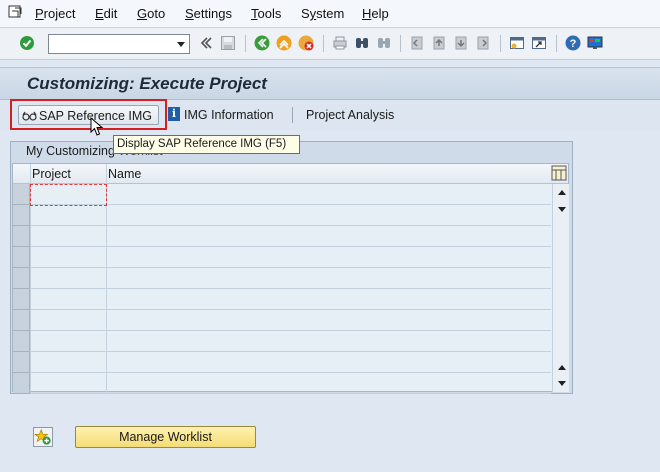 Image resolution: width=660 pixels, height=472 pixels. Describe the element at coordinates (228, 43) in the screenshot. I see `save-icon` at that location.